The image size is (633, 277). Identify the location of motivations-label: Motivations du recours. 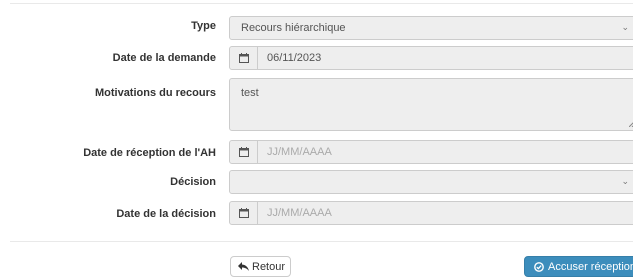
(155, 93).